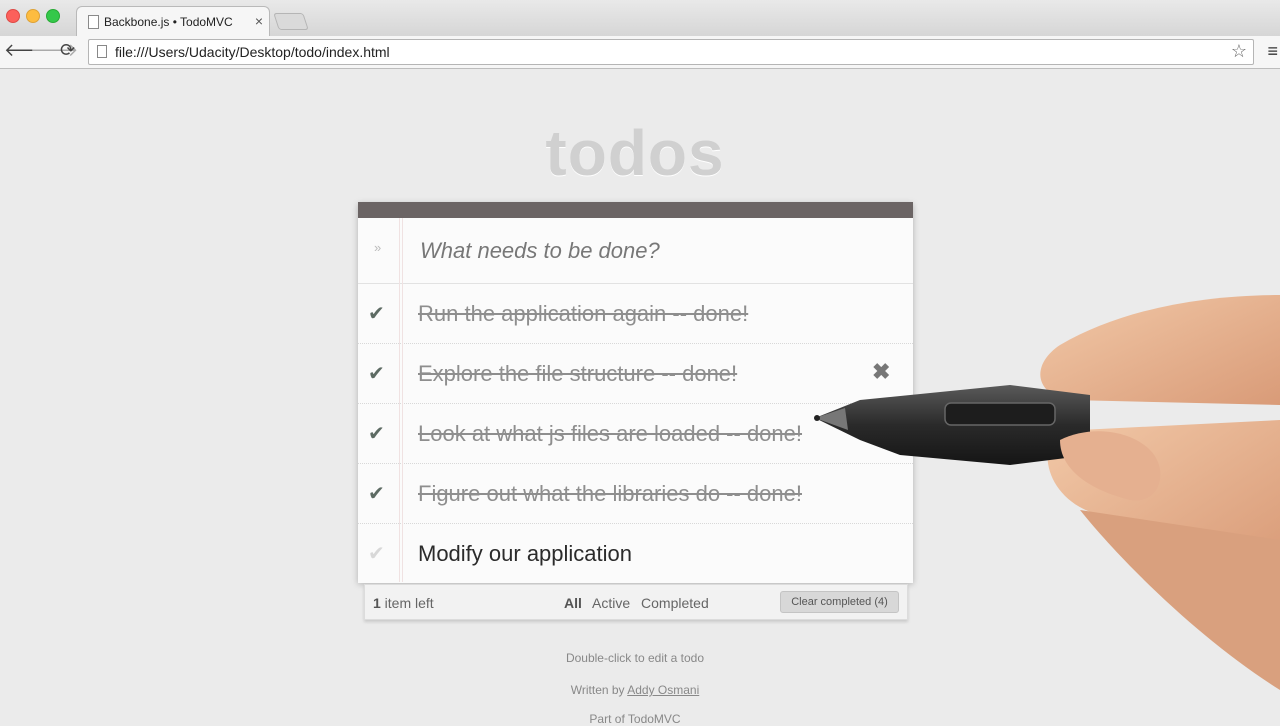 Image resolution: width=1280 pixels, height=726 pixels. What do you see at coordinates (1239, 51) in the screenshot?
I see `bookmark-star-icon: ☆` at bounding box center [1239, 51].